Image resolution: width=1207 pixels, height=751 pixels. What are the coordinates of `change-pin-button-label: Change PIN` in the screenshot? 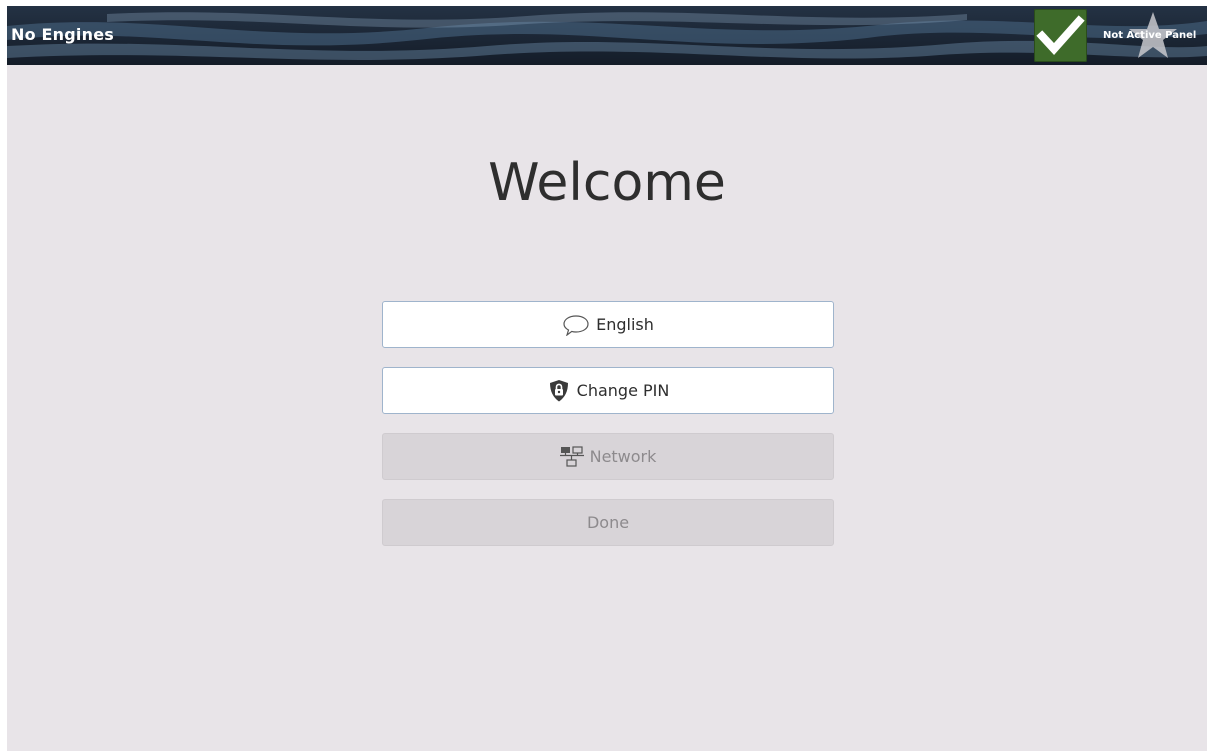 It's located at (623, 390).